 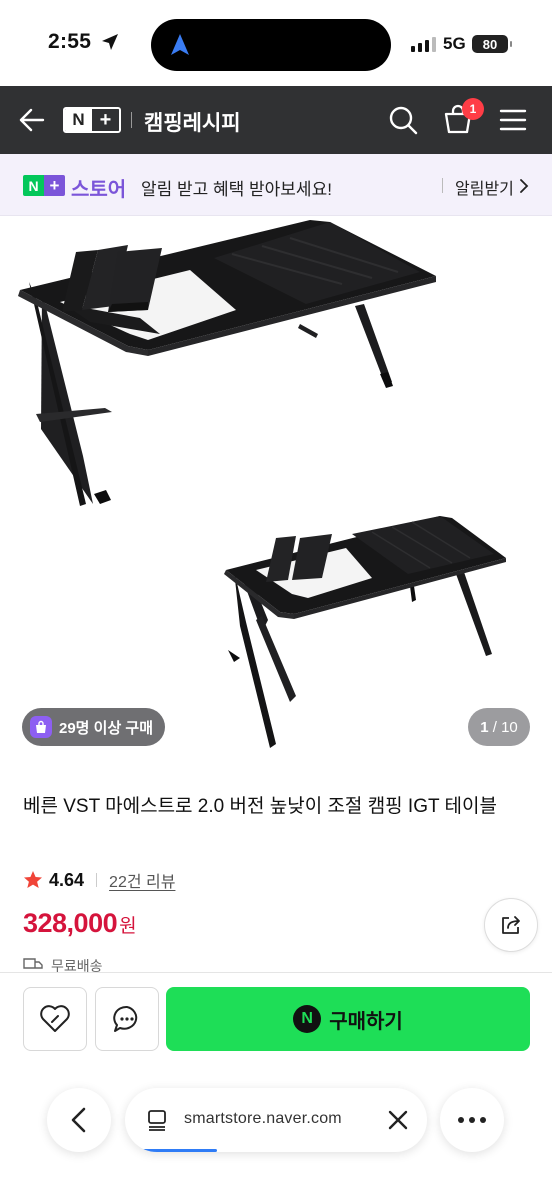 What do you see at coordinates (70, 923) in the screenshot?
I see `price-value: 328,000` at bounding box center [70, 923].